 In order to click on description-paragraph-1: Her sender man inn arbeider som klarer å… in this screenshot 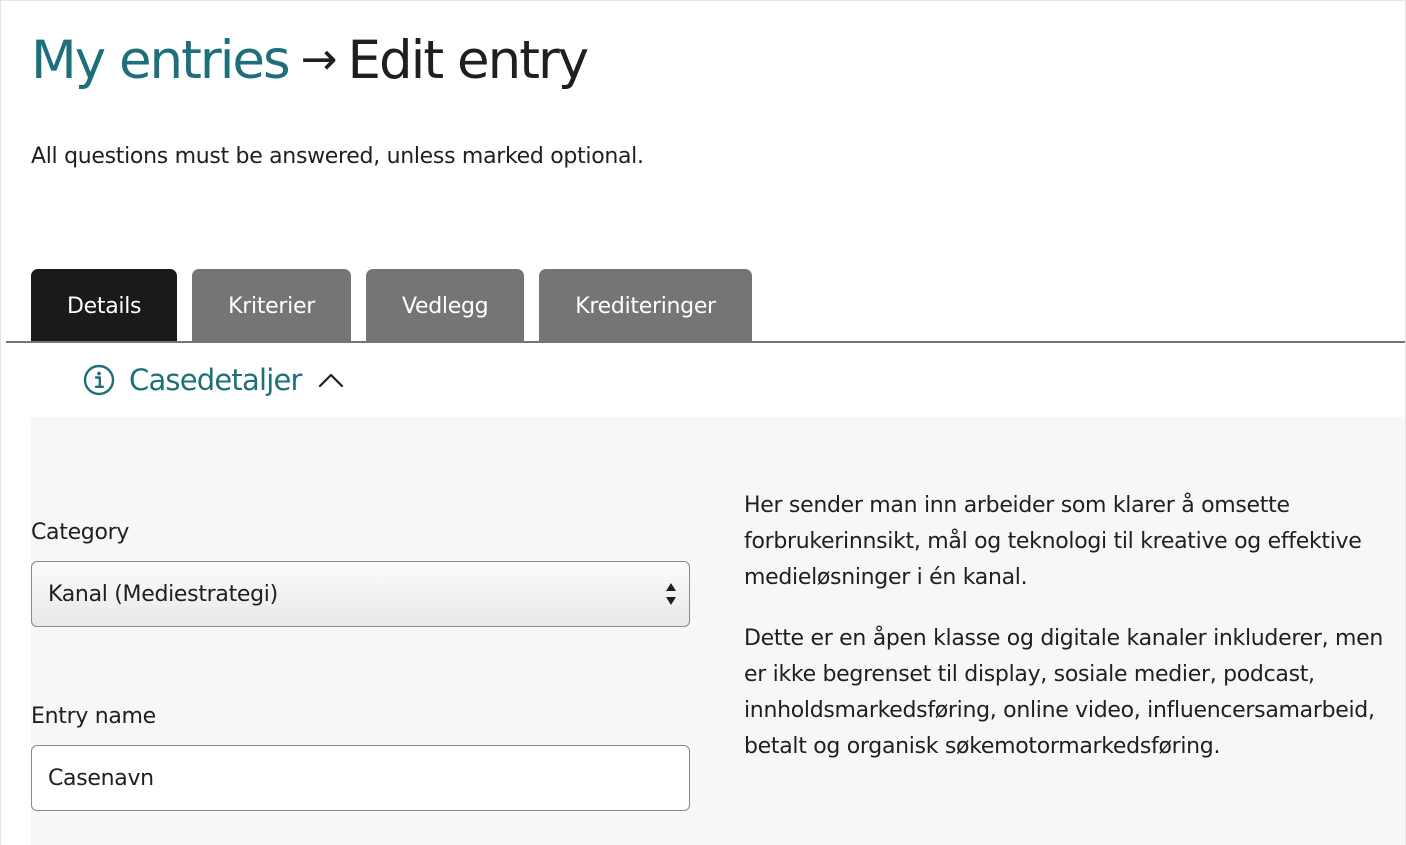, I will do `click(1053, 541)`.